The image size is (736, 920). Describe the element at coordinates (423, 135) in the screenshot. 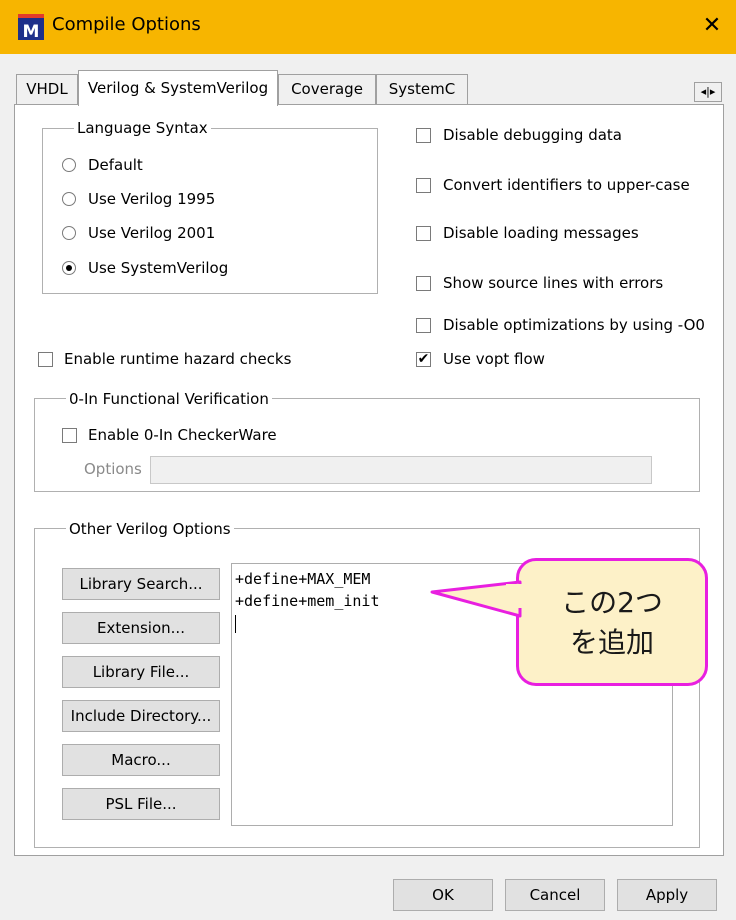

I see `checkbox-disable-debugging-data` at that location.